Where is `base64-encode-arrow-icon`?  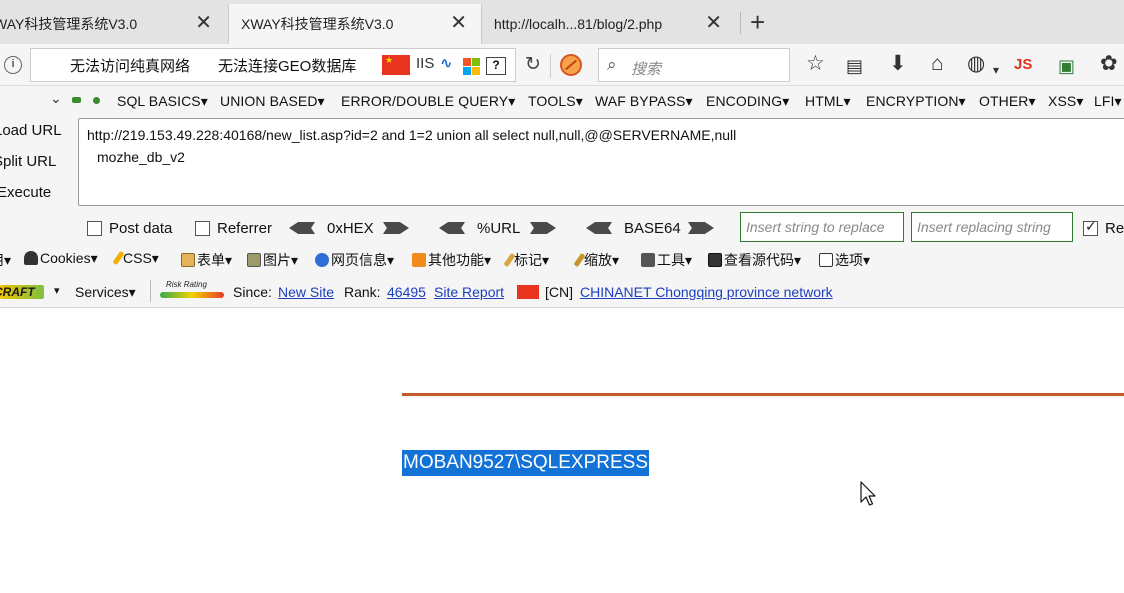
base64-encode-arrow-icon is located at coordinates (701, 228).